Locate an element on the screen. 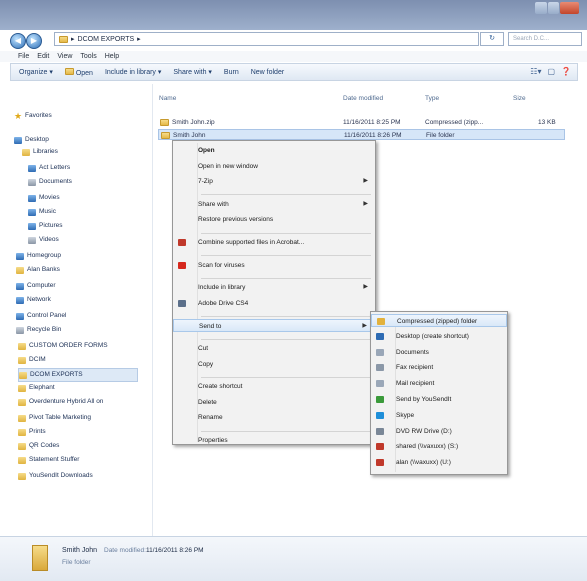  organize-button: Organize ▾ is located at coordinates (36, 72).